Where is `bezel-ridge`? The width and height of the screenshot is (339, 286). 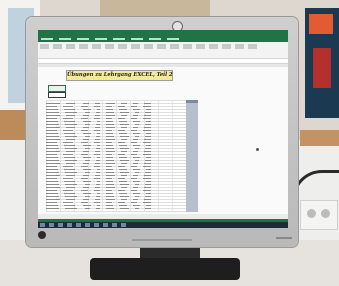
bezel-ridge is located at coordinates (162, 240).